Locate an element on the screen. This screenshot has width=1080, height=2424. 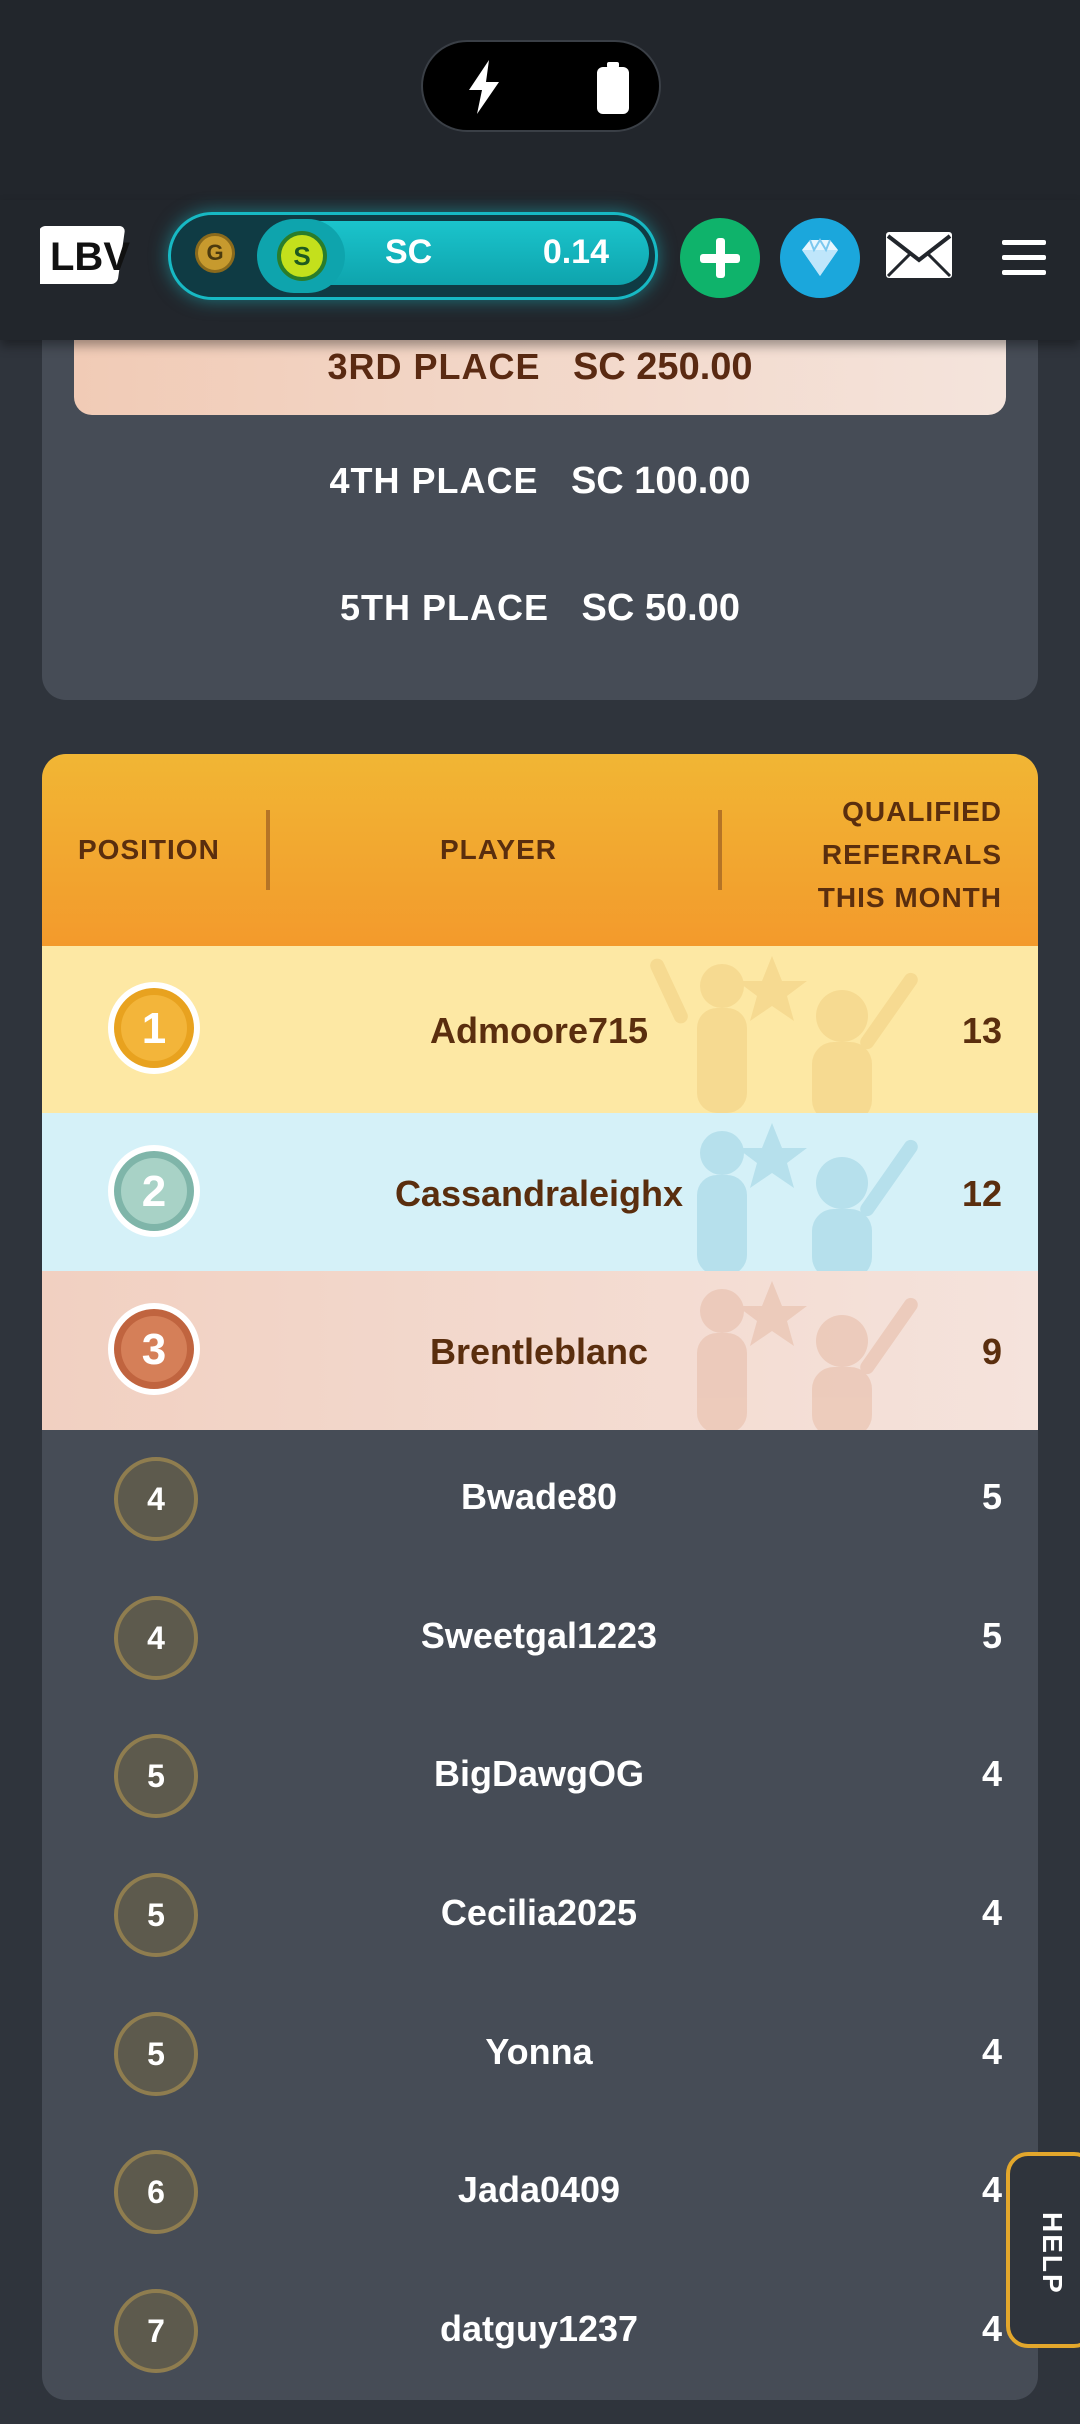
table-row: 4 Sweetgal1223 5 is located at coordinates (540, 1637).